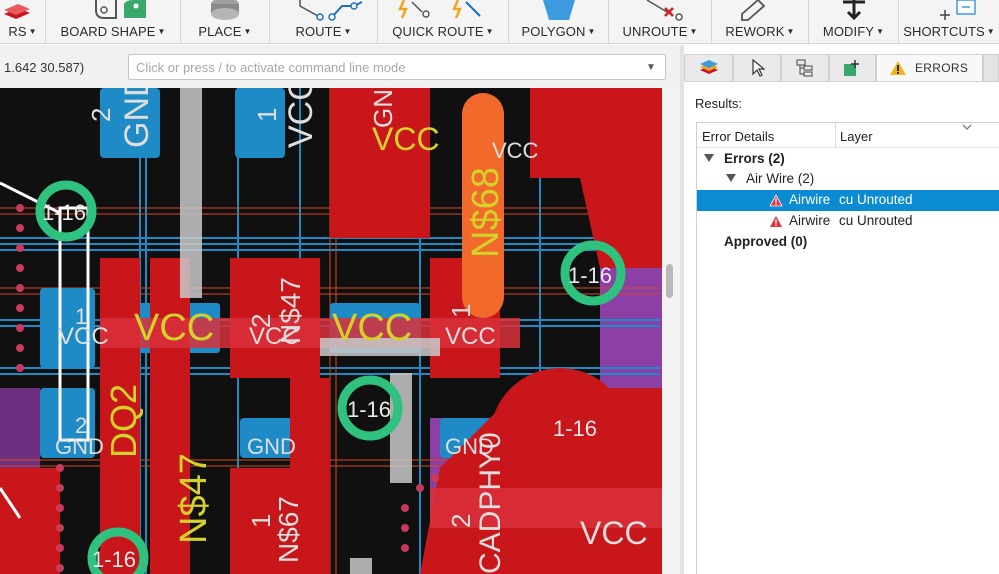 The image size is (999, 574). I want to click on column-layer: Layer, so click(856, 136).